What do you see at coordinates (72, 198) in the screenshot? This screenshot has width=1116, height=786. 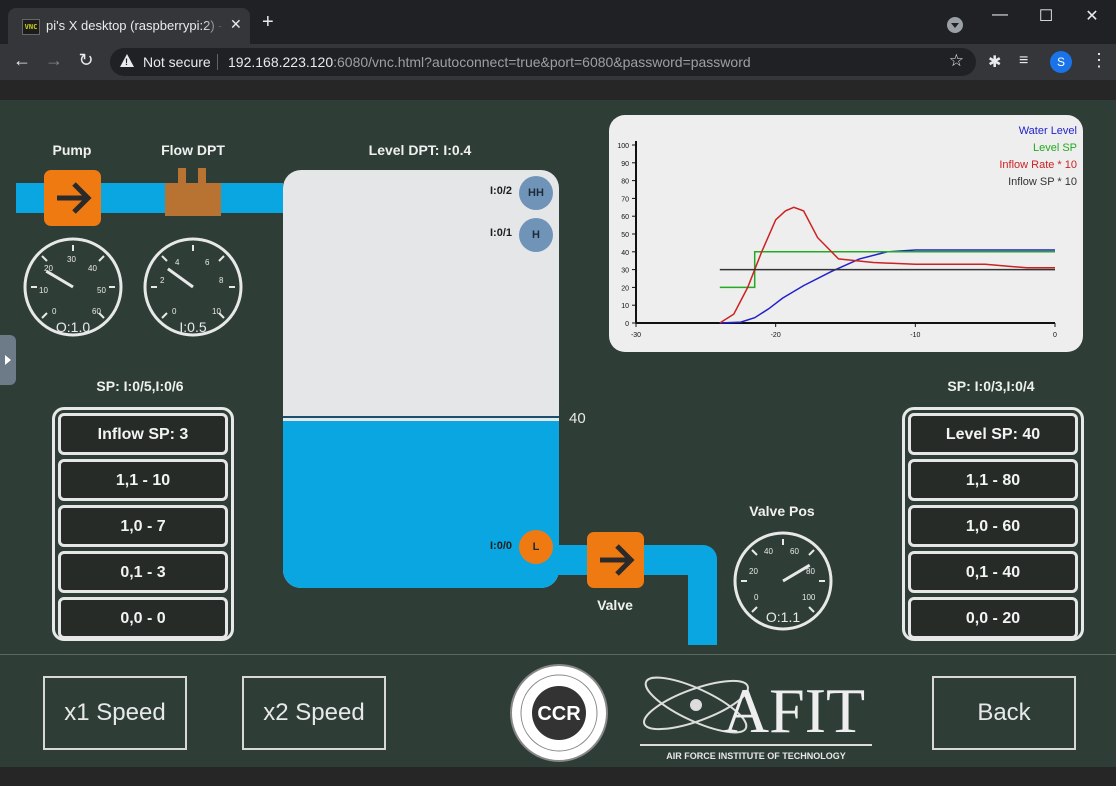 I see `pump-button` at bounding box center [72, 198].